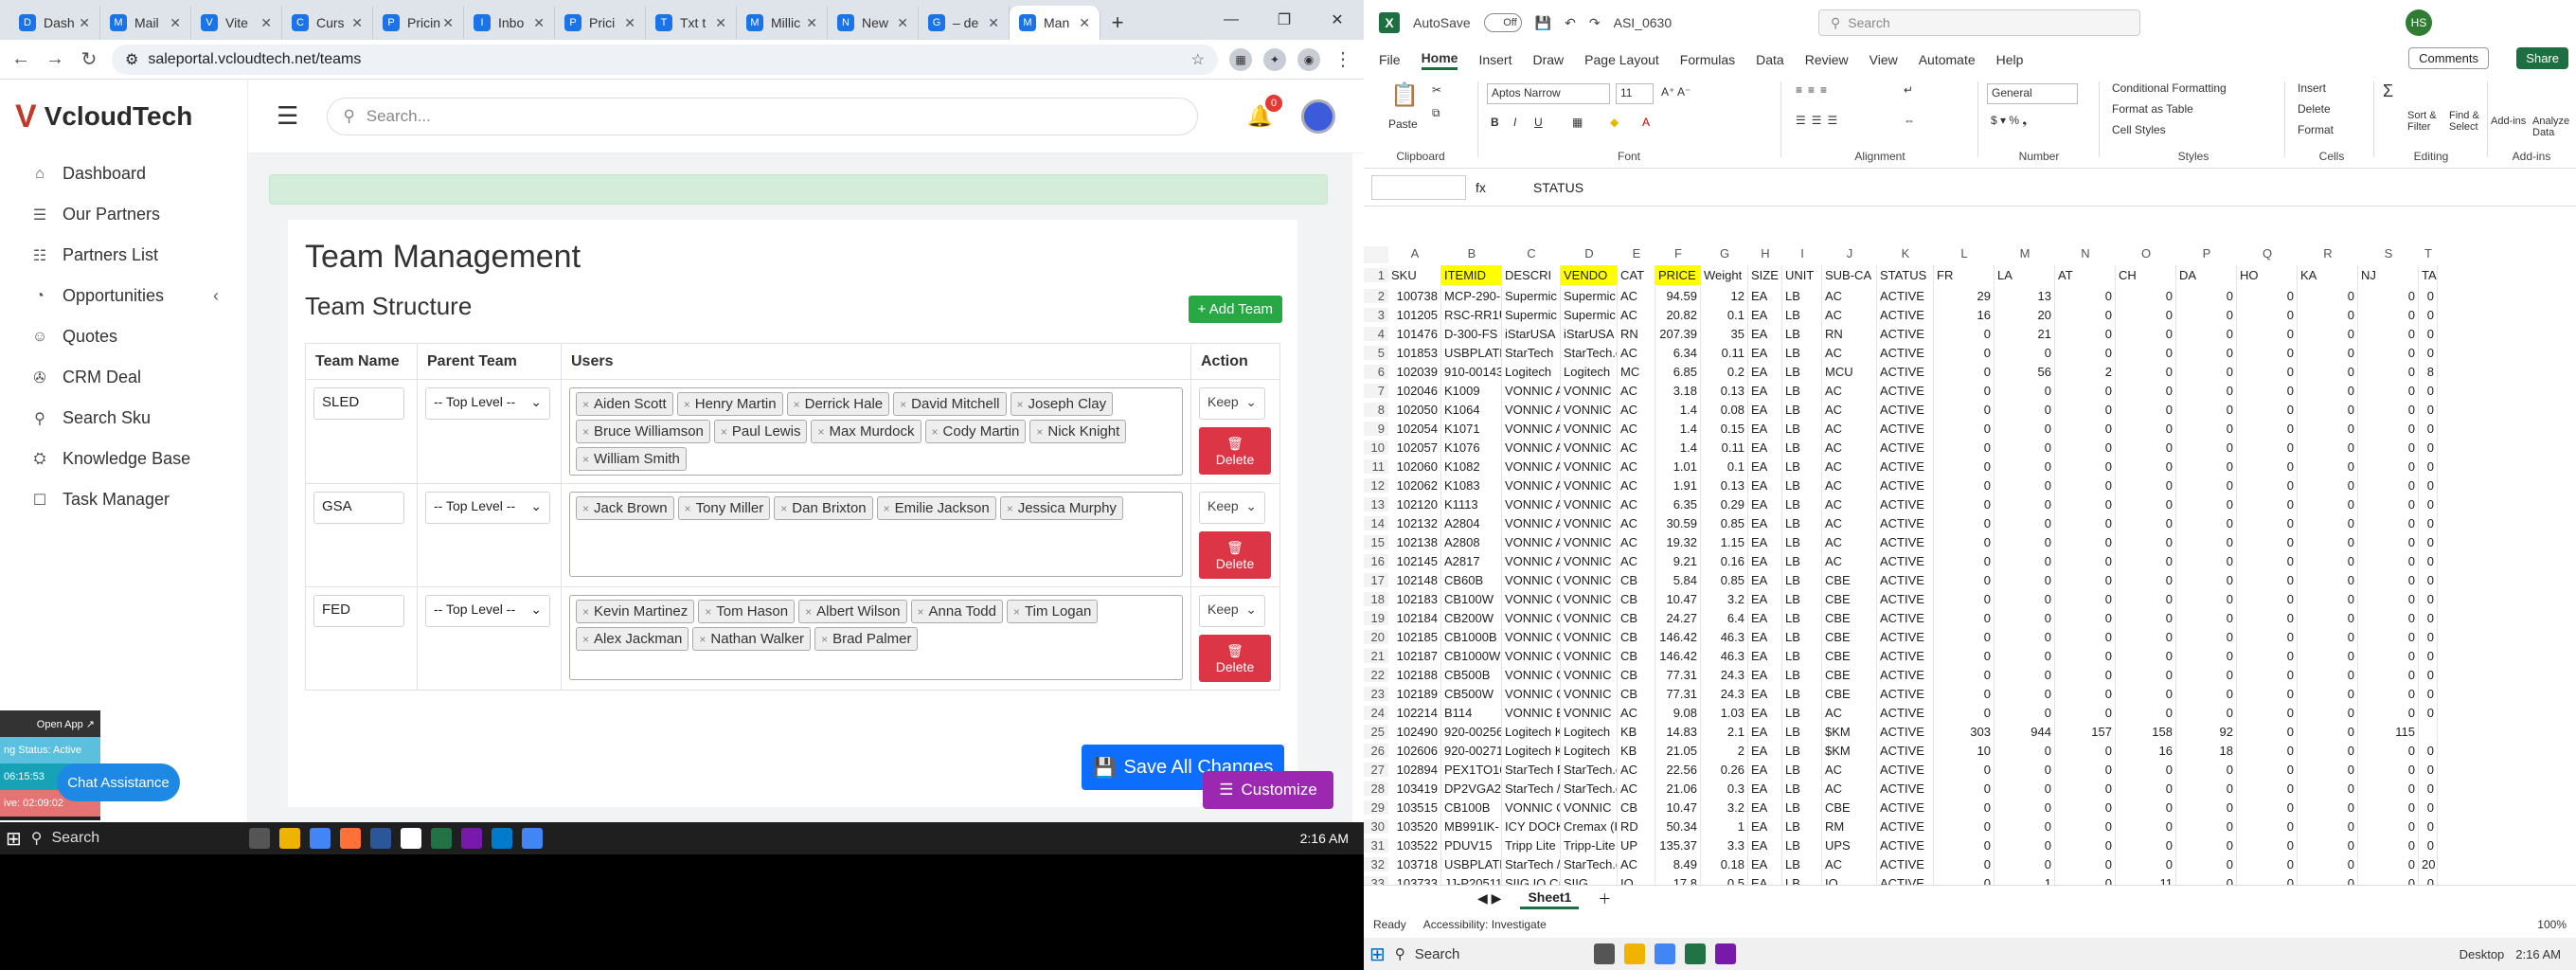  What do you see at coordinates (1264, 112) in the screenshot?
I see `notification-bell-icon: 🔔 0` at bounding box center [1264, 112].